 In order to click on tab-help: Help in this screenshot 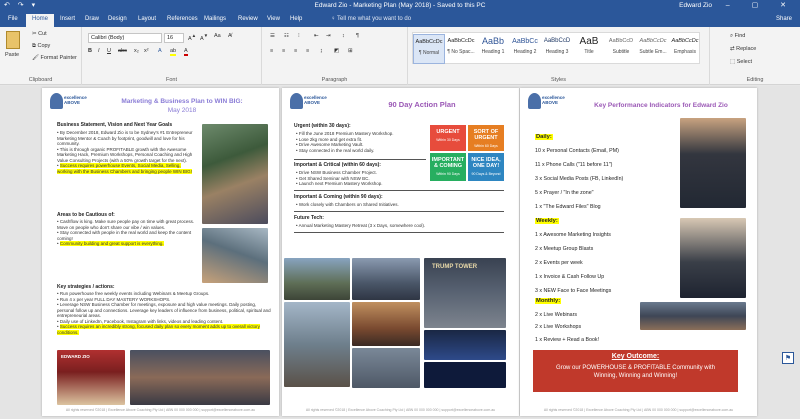, I will do `click(296, 19)`.